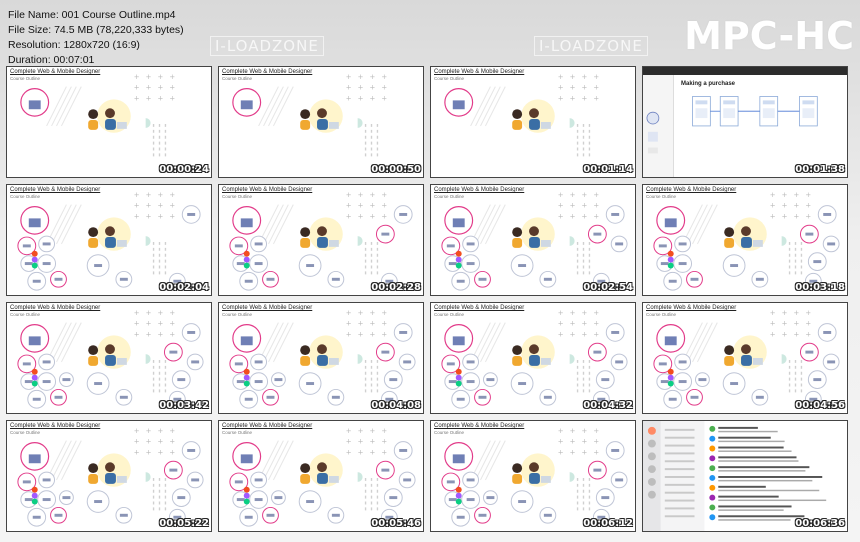 This screenshot has height=542, width=860. What do you see at coordinates (732, 125) in the screenshot?
I see `figma-canvas` at bounding box center [732, 125].